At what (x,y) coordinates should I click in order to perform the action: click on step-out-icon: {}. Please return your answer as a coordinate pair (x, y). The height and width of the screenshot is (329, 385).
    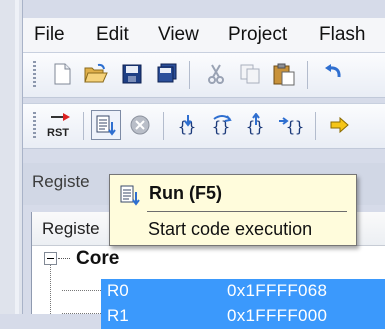
    Looking at the image, I should click on (256, 125).